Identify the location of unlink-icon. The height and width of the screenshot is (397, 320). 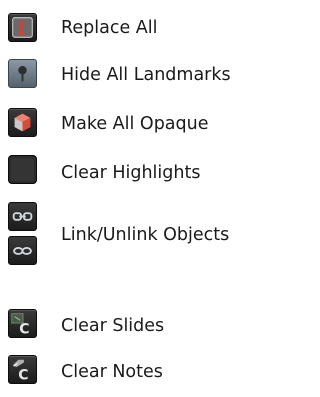
(22, 250).